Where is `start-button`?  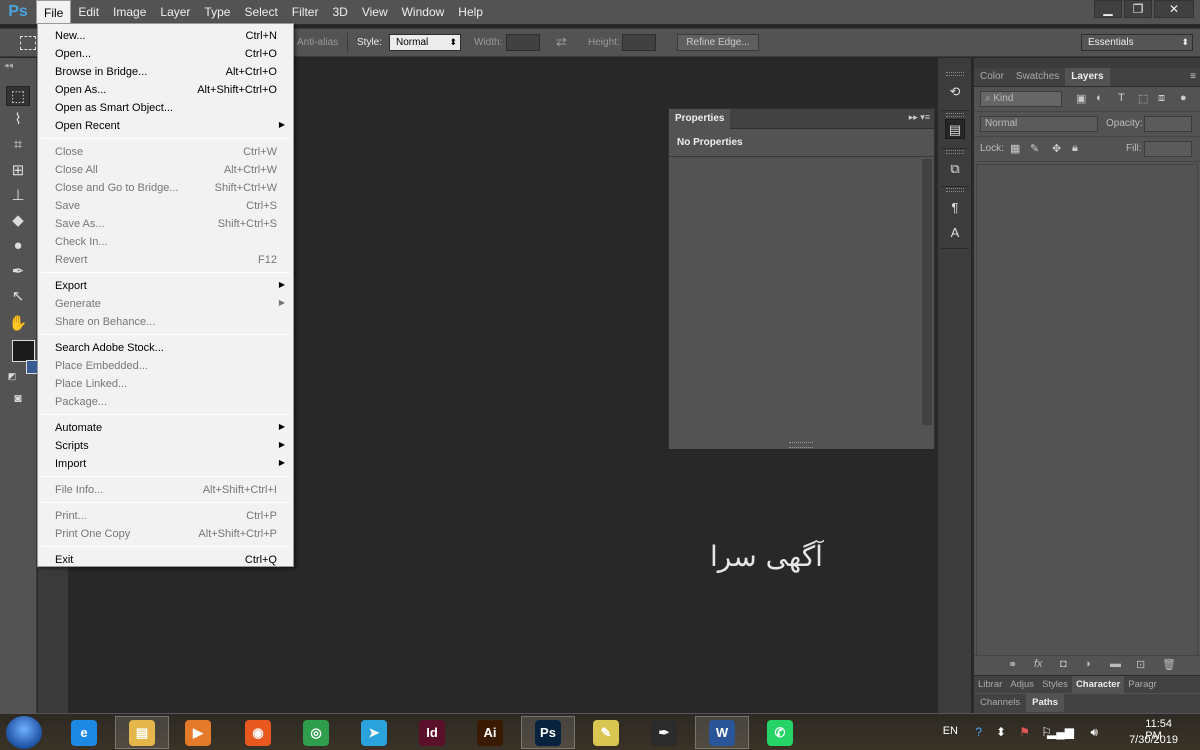 start-button is located at coordinates (24, 732).